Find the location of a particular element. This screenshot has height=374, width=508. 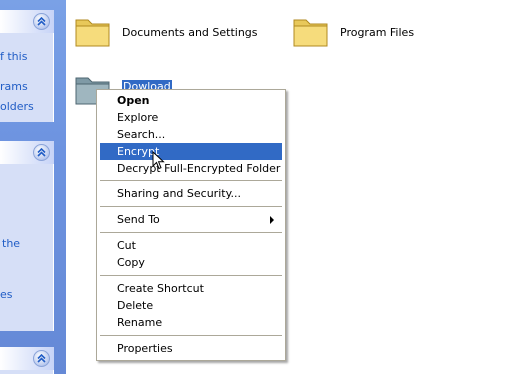

folder-documents-and-settings: Documents and Settings is located at coordinates (166, 34).